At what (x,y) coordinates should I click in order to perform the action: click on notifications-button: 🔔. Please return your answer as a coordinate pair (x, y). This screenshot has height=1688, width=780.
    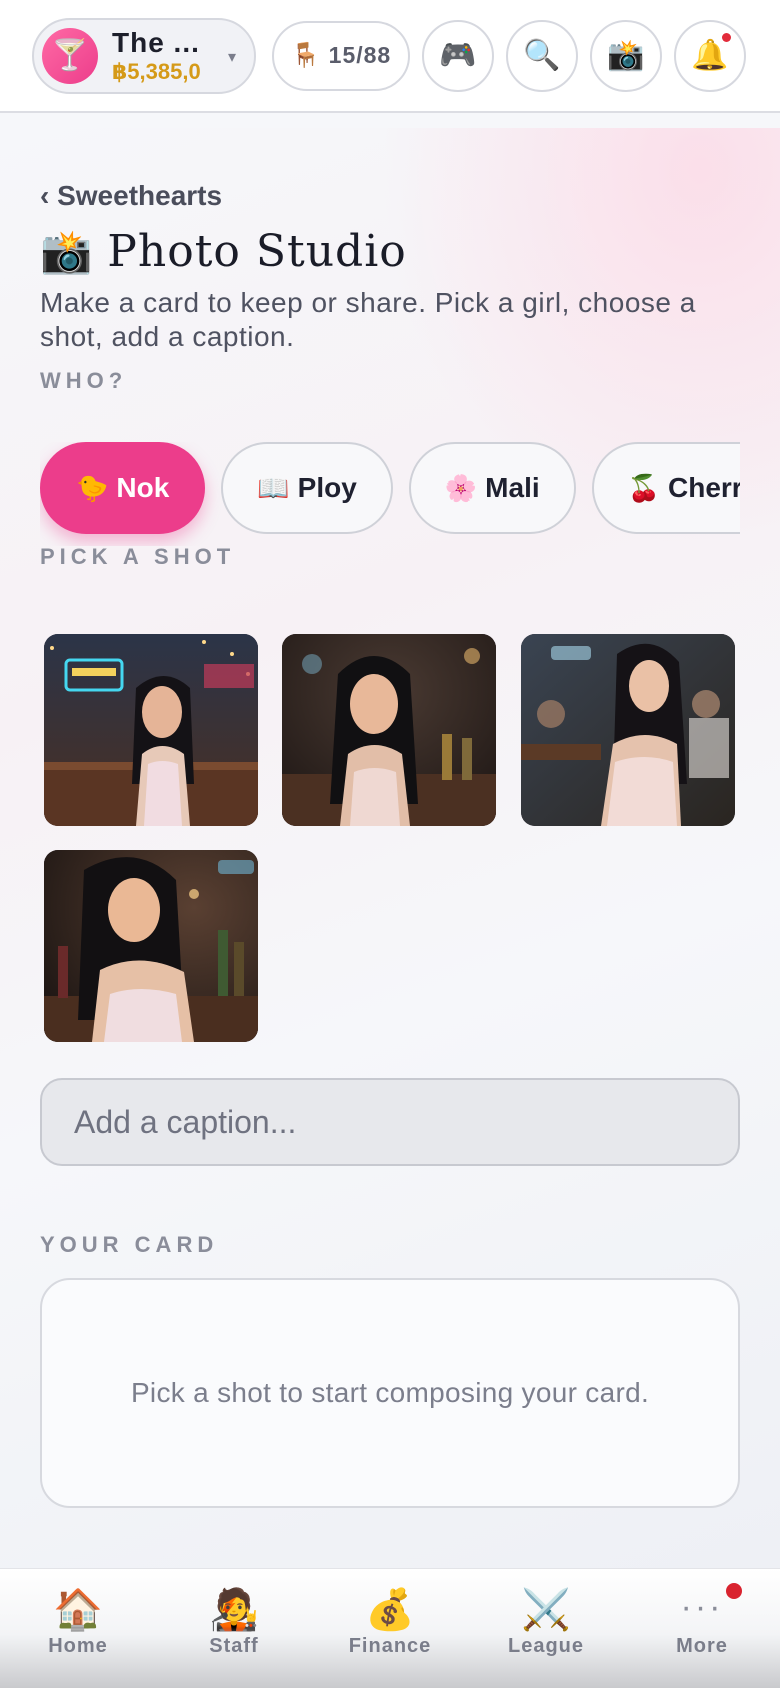
    Looking at the image, I should click on (710, 55).